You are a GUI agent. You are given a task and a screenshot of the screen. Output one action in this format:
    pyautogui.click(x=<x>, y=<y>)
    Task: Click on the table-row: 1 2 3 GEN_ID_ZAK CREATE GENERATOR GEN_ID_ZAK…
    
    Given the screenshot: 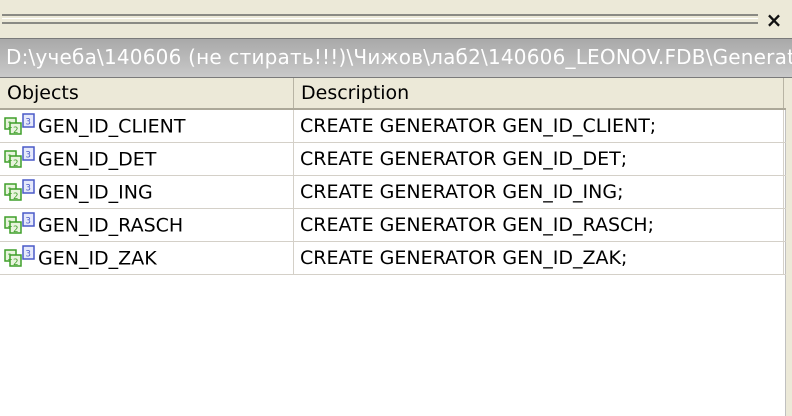 What is the action you would take?
    pyautogui.click(x=393, y=258)
    